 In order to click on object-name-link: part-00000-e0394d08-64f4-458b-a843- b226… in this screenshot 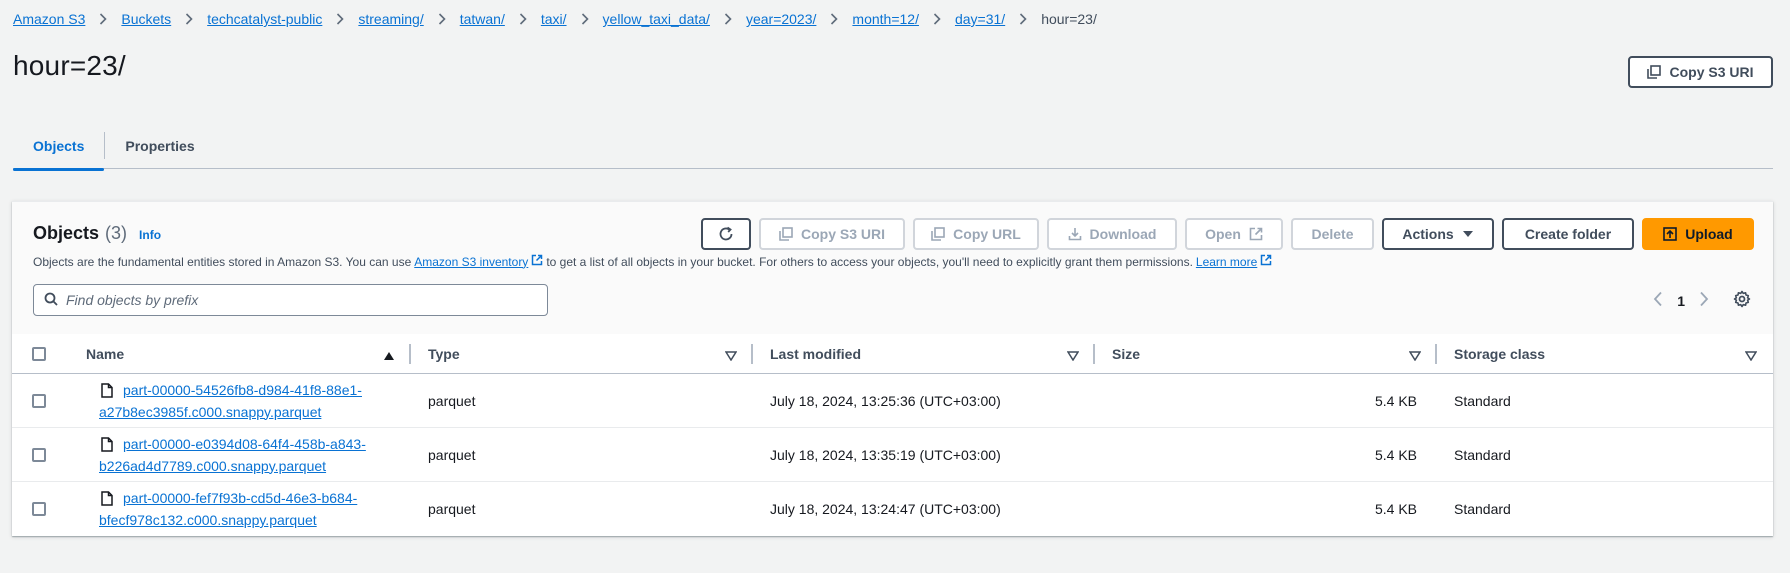, I will do `click(232, 455)`.